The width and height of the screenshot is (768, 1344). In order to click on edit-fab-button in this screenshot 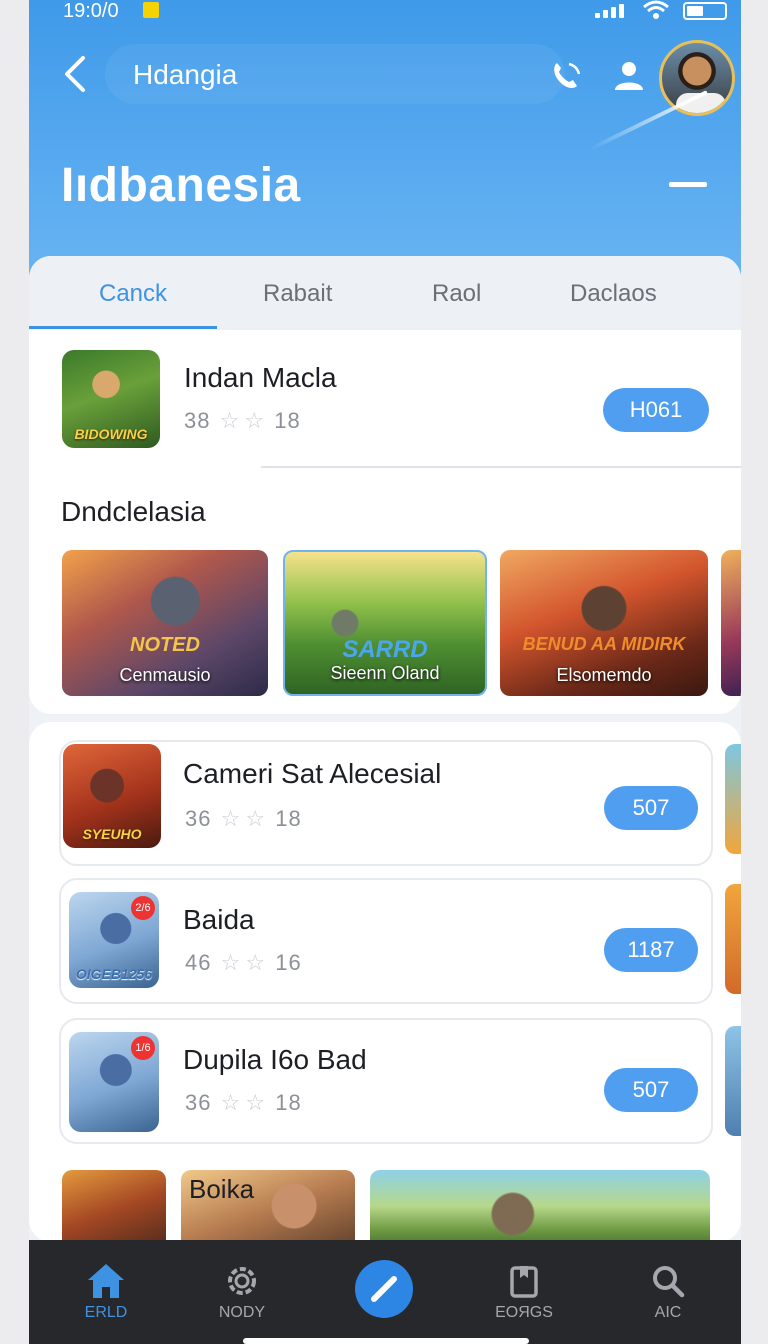, I will do `click(384, 1289)`.